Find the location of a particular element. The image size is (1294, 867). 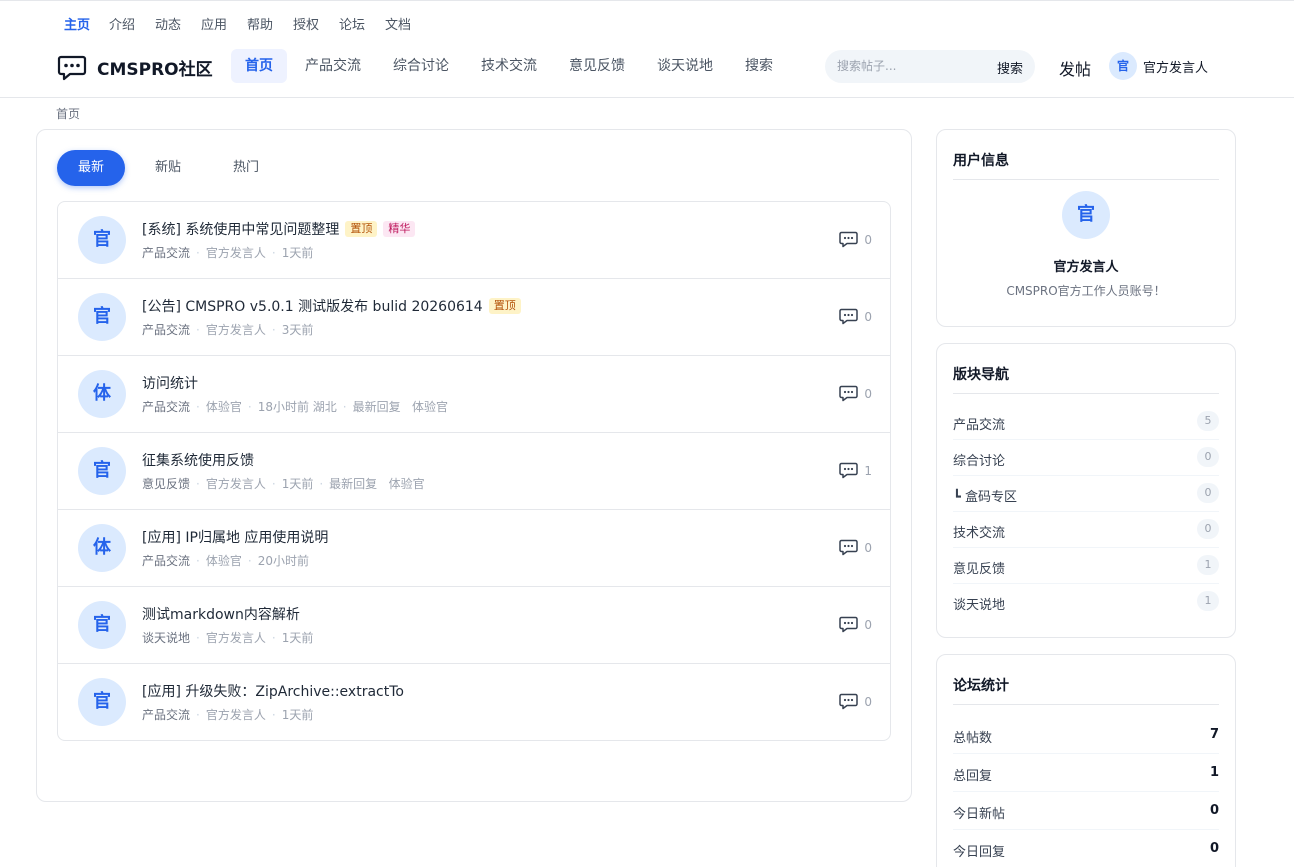

thread-category: 谈天说地 is located at coordinates (166, 638).